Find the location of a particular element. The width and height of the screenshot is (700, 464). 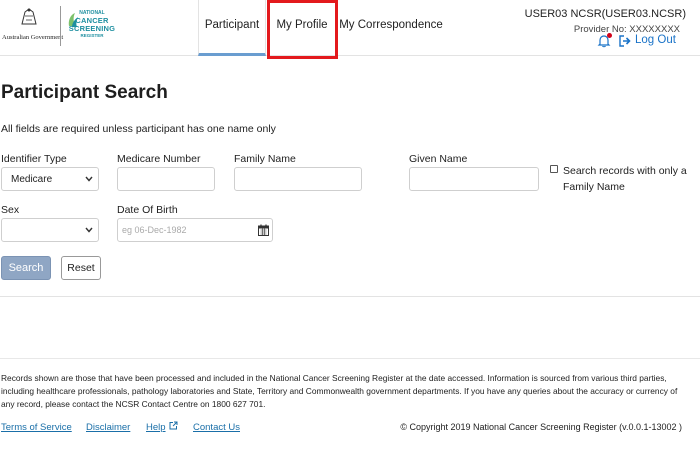

help-link: Help is located at coordinates (156, 427).